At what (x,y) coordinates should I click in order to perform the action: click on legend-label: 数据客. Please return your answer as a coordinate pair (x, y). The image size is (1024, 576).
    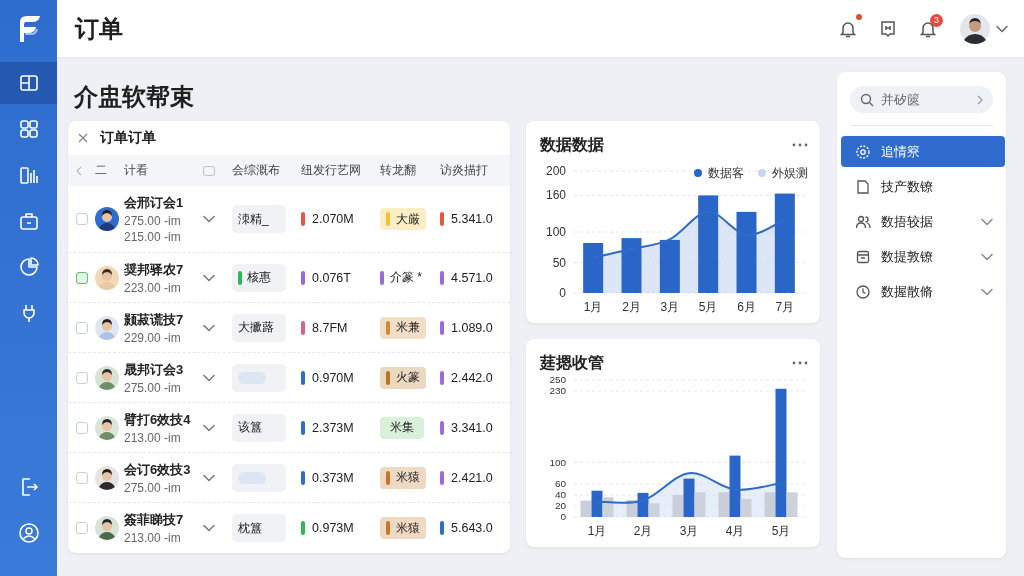
    Looking at the image, I should click on (726, 173).